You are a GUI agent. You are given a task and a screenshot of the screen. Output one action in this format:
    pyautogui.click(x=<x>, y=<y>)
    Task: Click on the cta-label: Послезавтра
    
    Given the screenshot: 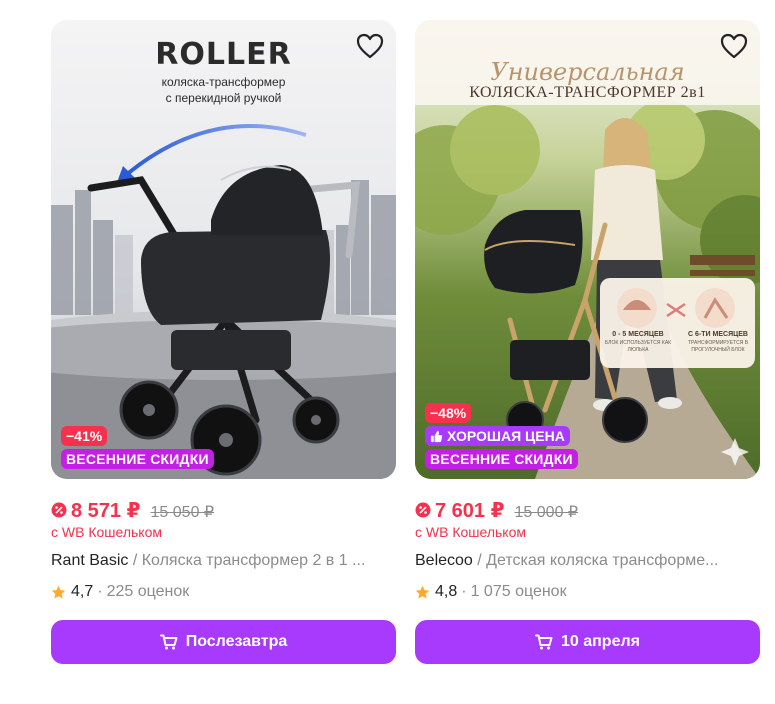 What is the action you would take?
    pyautogui.click(x=236, y=641)
    